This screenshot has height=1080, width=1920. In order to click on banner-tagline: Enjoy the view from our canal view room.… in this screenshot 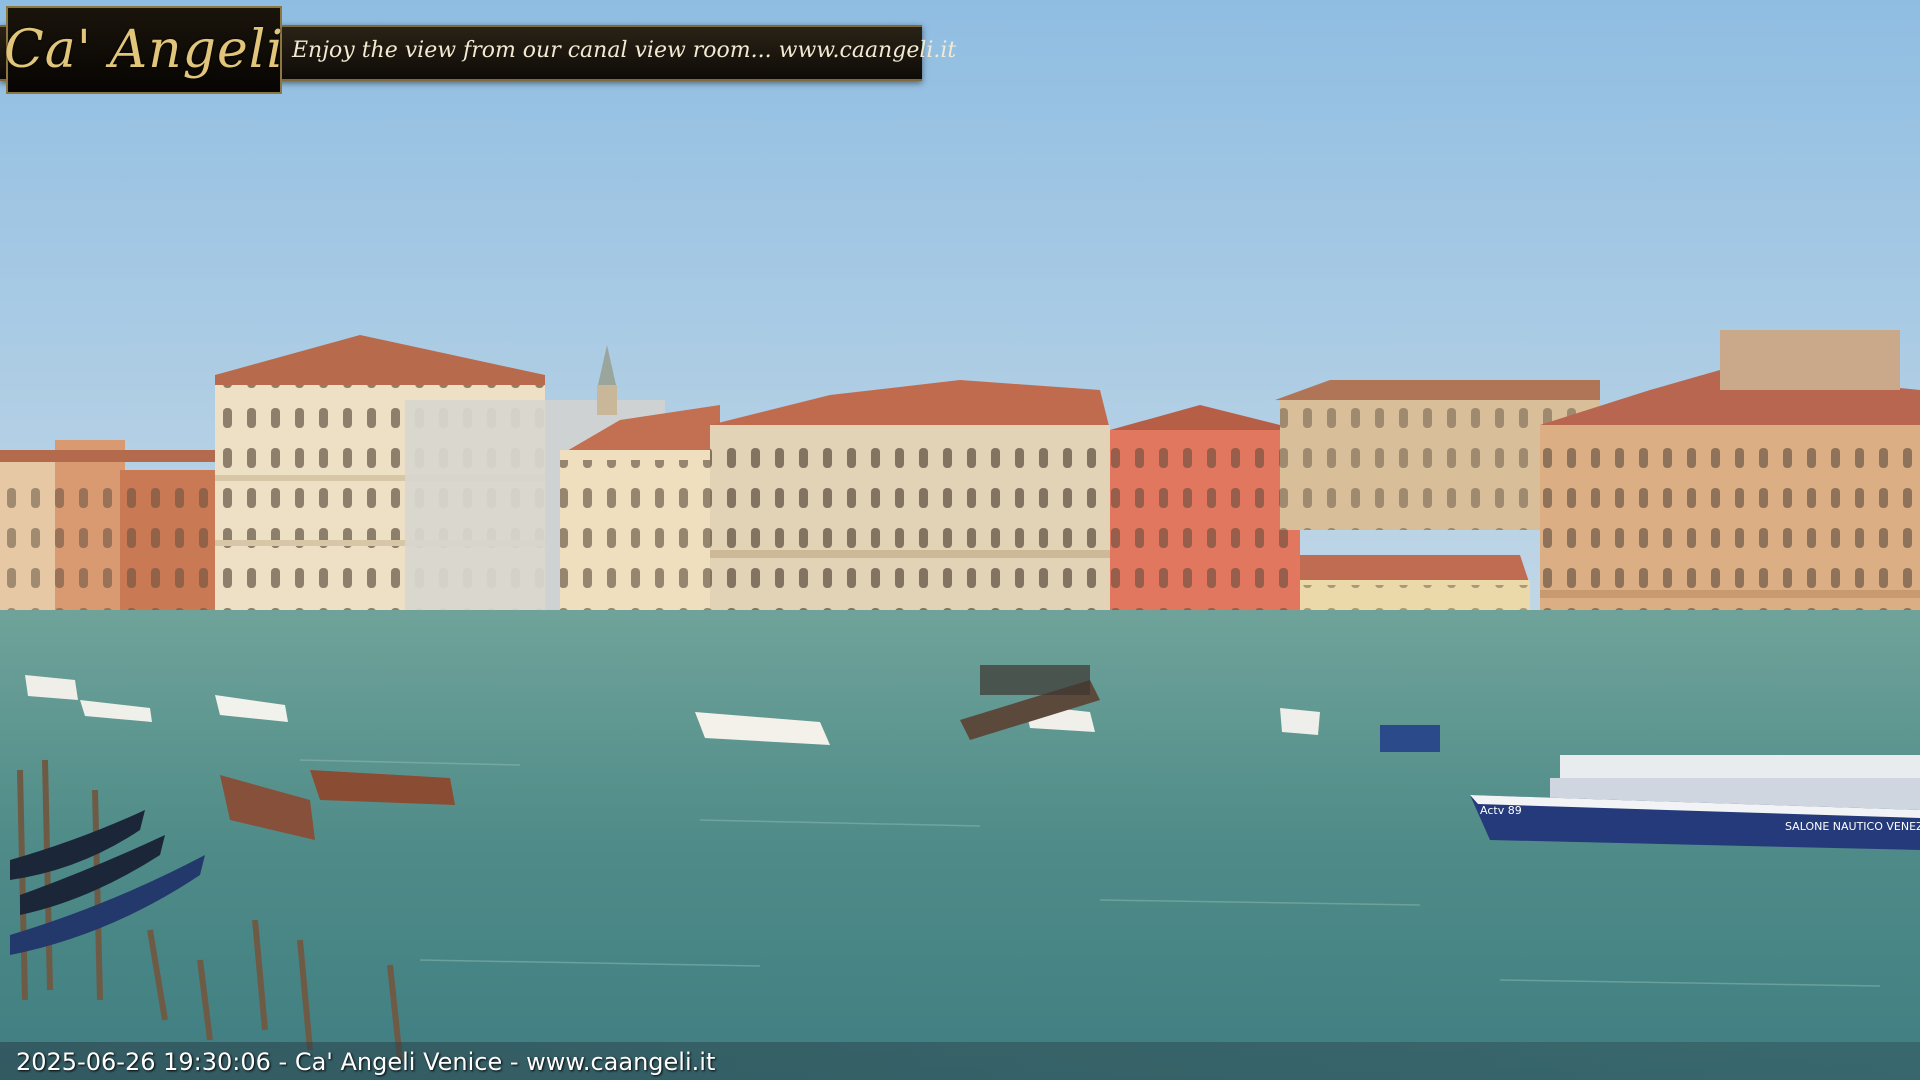, I will do `click(624, 50)`.